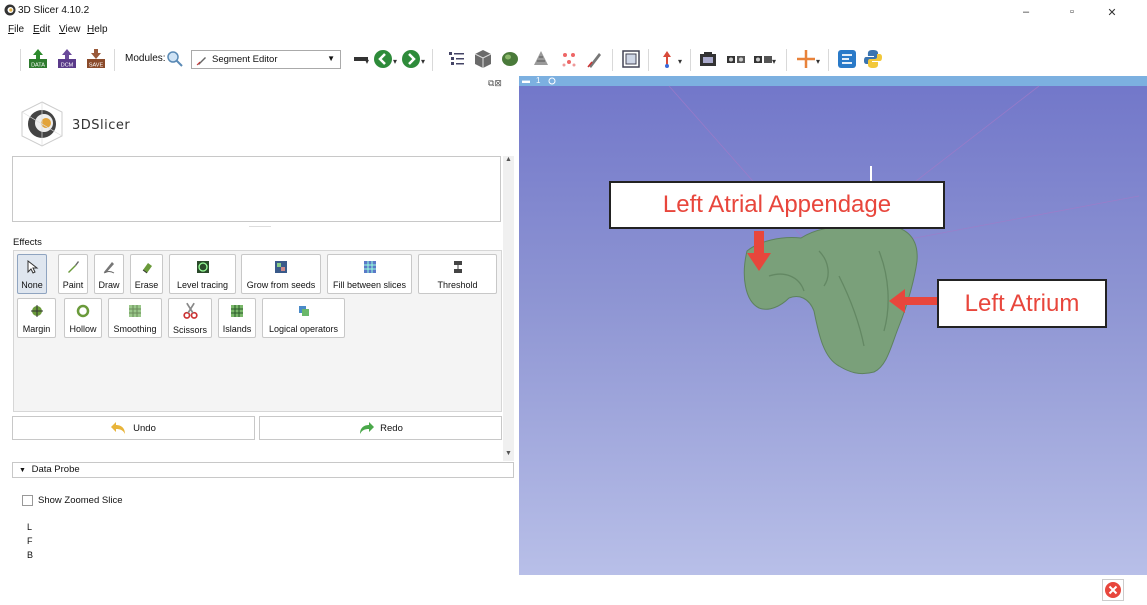  I want to click on load-data-icon: DATA, so click(38, 59).